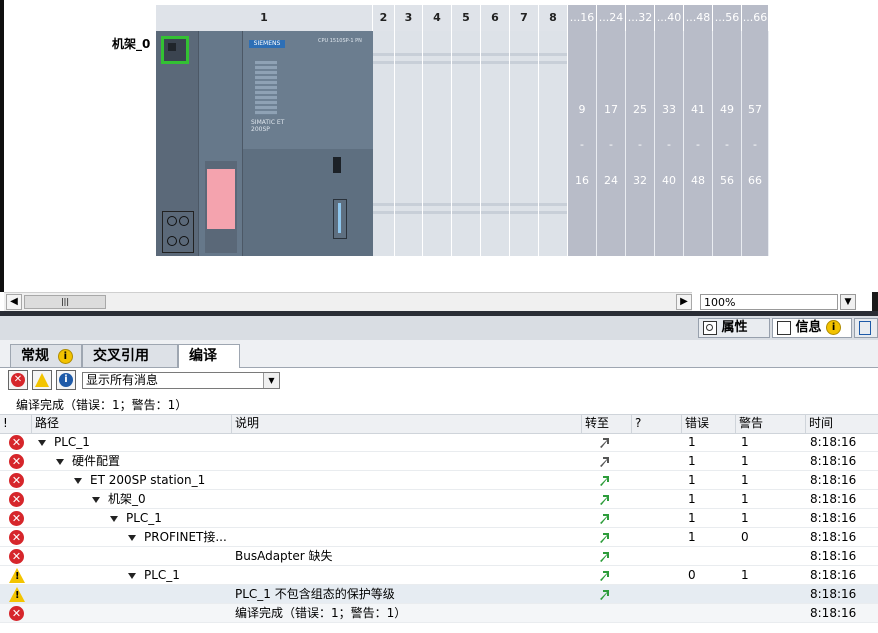  Describe the element at coordinates (407, 424) in the screenshot. I see `col-description: 说明` at that location.